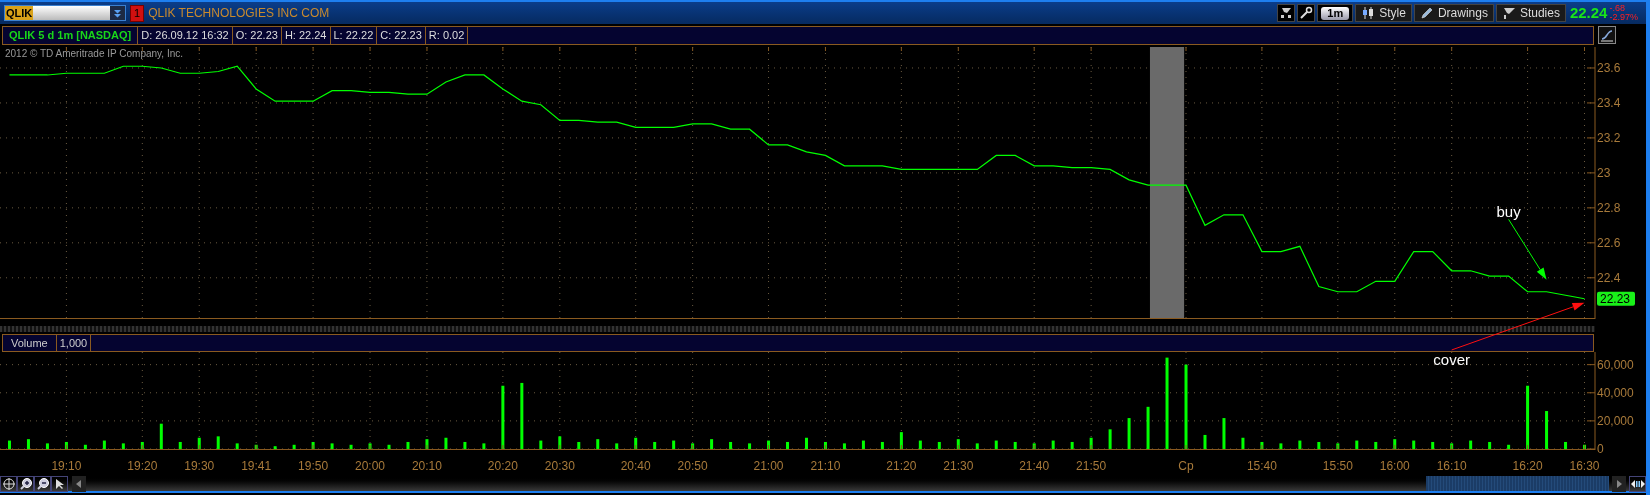 The image size is (1650, 495). What do you see at coordinates (59, 483) in the screenshot?
I see `pointer-icon` at bounding box center [59, 483].